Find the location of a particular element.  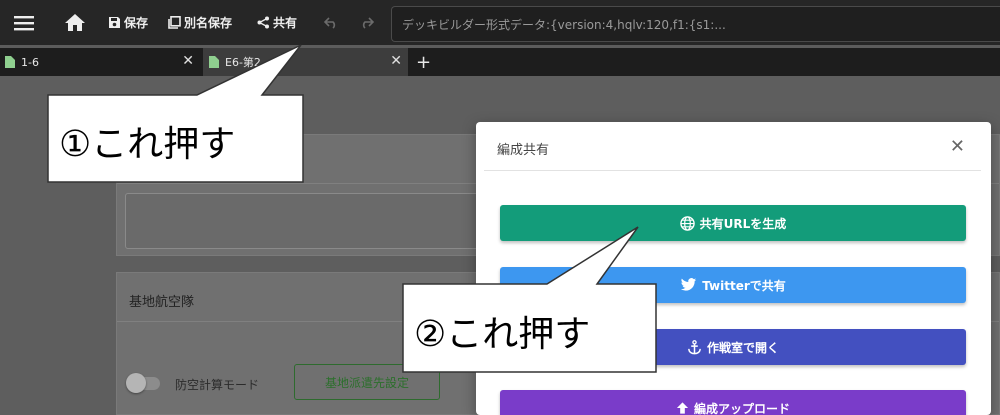

copy-icon is located at coordinates (174, 22).